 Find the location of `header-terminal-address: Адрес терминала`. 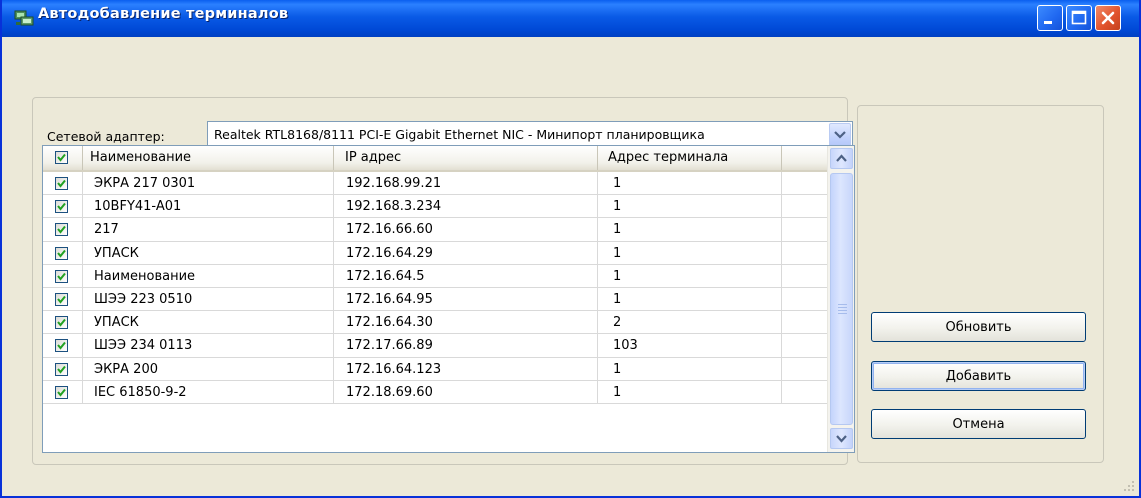

header-terminal-address: Адрес терминала is located at coordinates (690, 158).